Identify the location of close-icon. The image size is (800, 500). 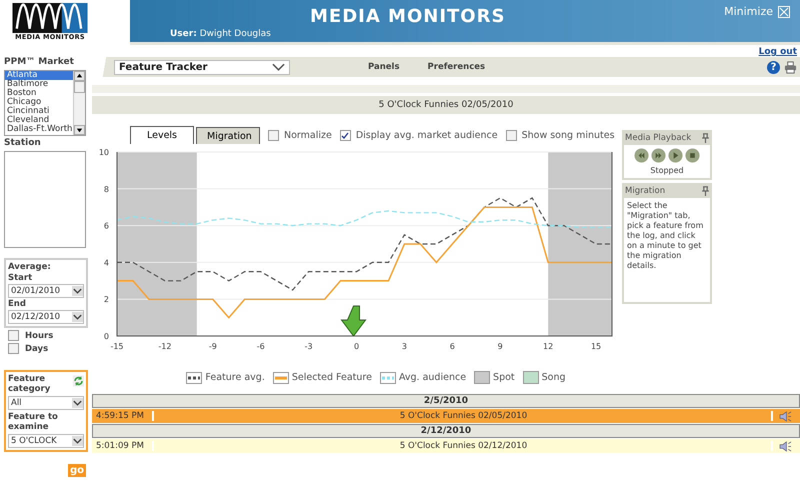
(784, 12).